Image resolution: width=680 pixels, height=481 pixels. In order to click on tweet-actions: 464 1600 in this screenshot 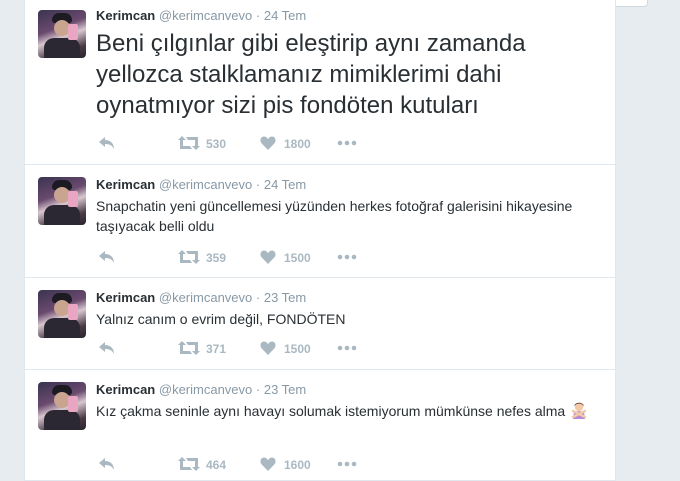, I will do `click(246, 465)`.